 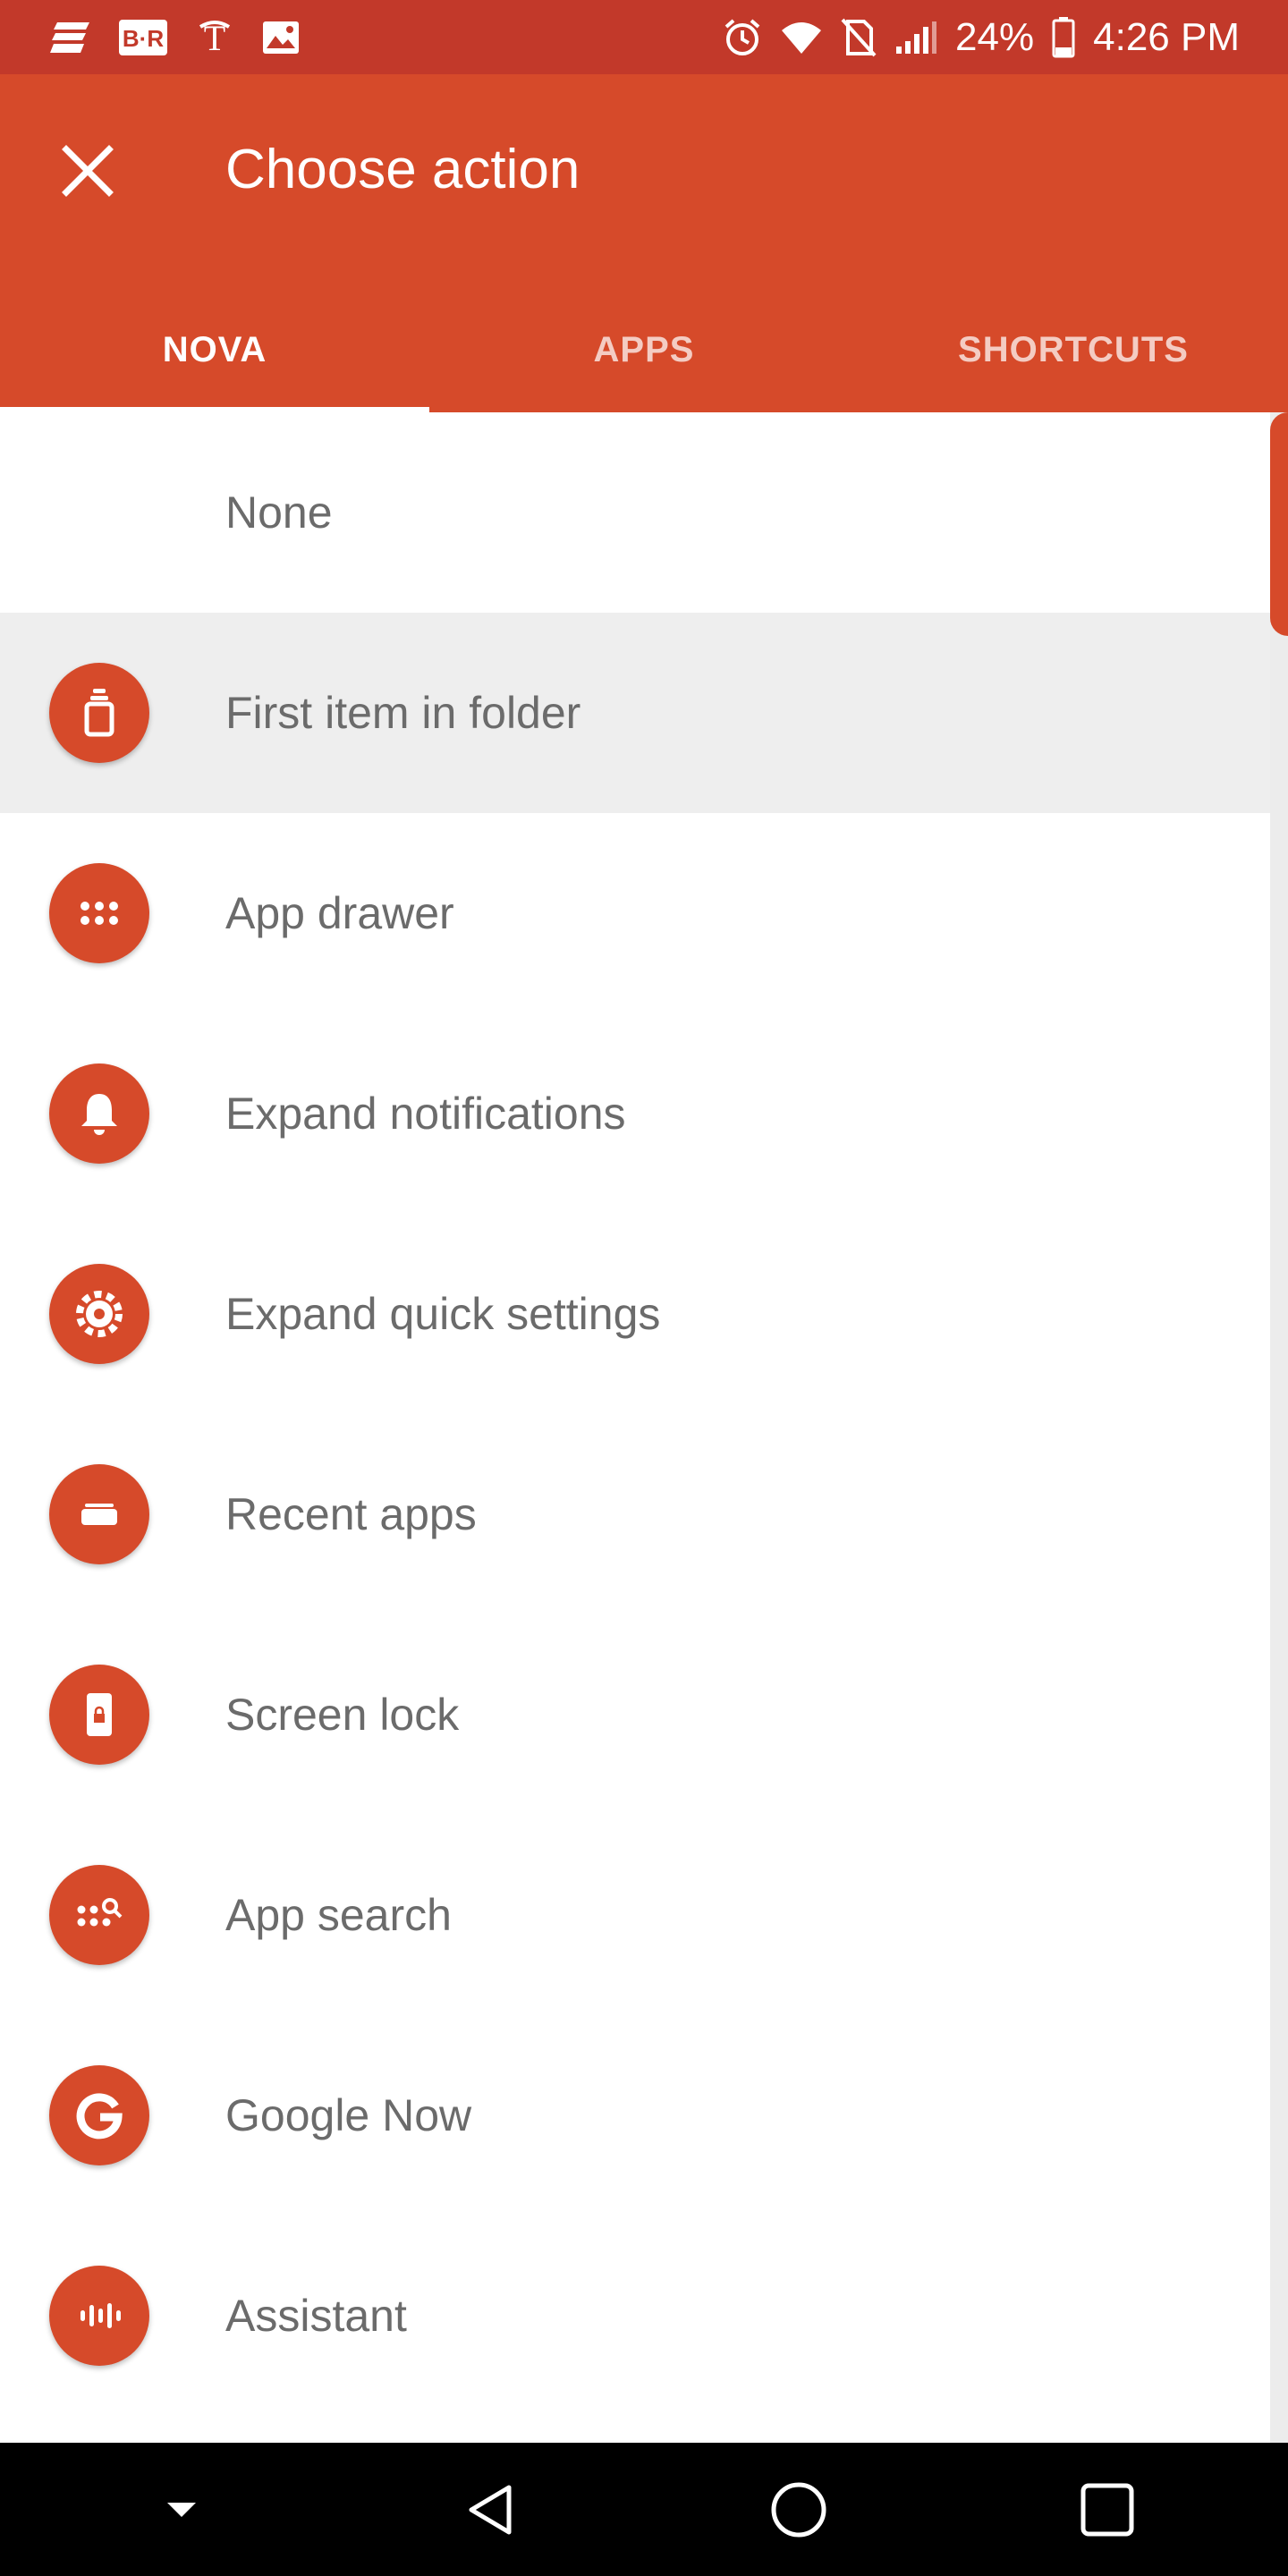 I want to click on alarm-icon, so click(x=742, y=36).